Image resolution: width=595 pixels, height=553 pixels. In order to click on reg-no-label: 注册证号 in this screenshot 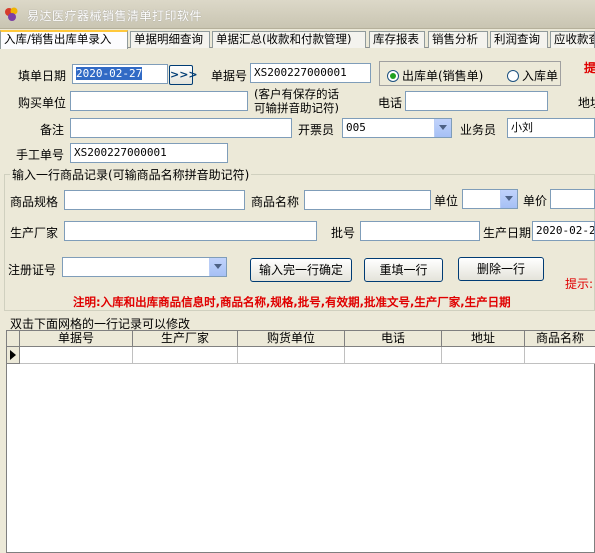, I will do `click(32, 270)`.